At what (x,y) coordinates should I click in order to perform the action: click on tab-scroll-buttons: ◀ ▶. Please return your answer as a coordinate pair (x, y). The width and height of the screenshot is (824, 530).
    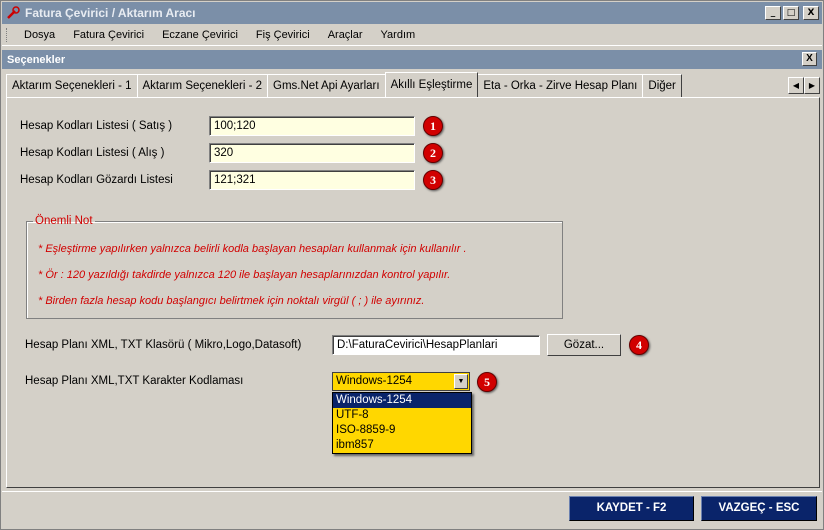
    Looking at the image, I should click on (804, 85).